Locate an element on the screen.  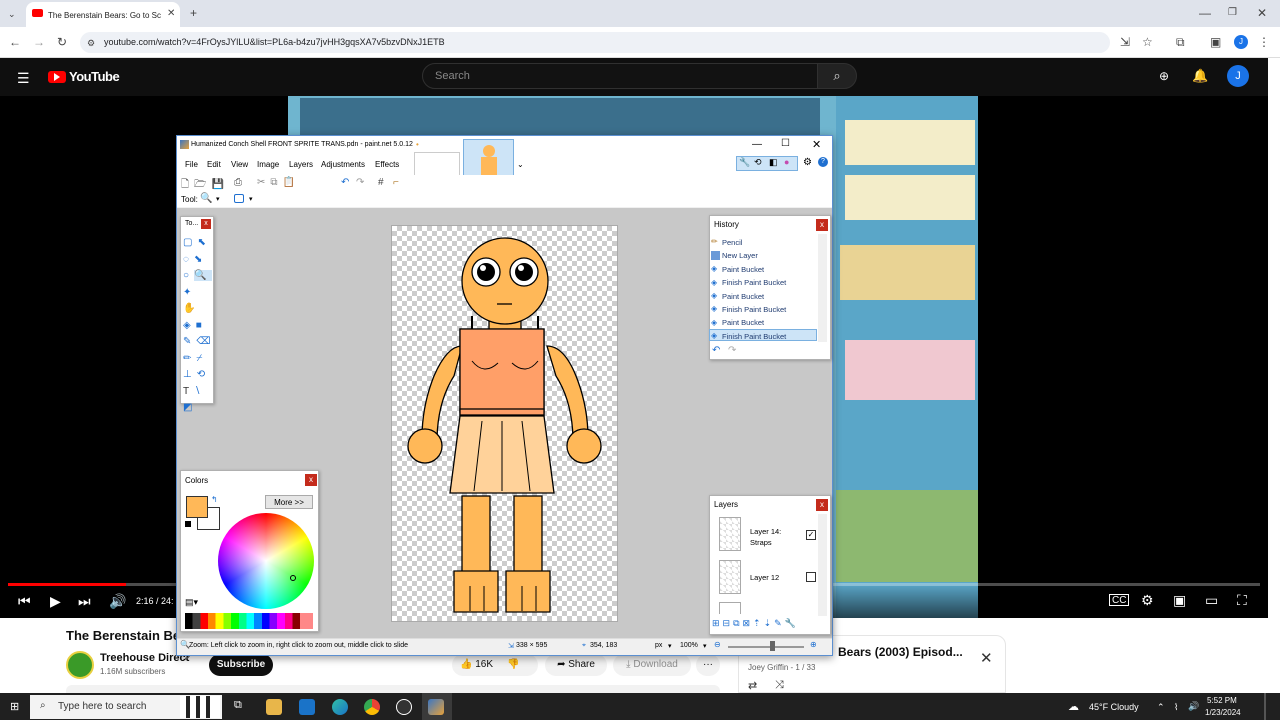
clock-time: 5:52 PM is located at coordinates (1222, 700).